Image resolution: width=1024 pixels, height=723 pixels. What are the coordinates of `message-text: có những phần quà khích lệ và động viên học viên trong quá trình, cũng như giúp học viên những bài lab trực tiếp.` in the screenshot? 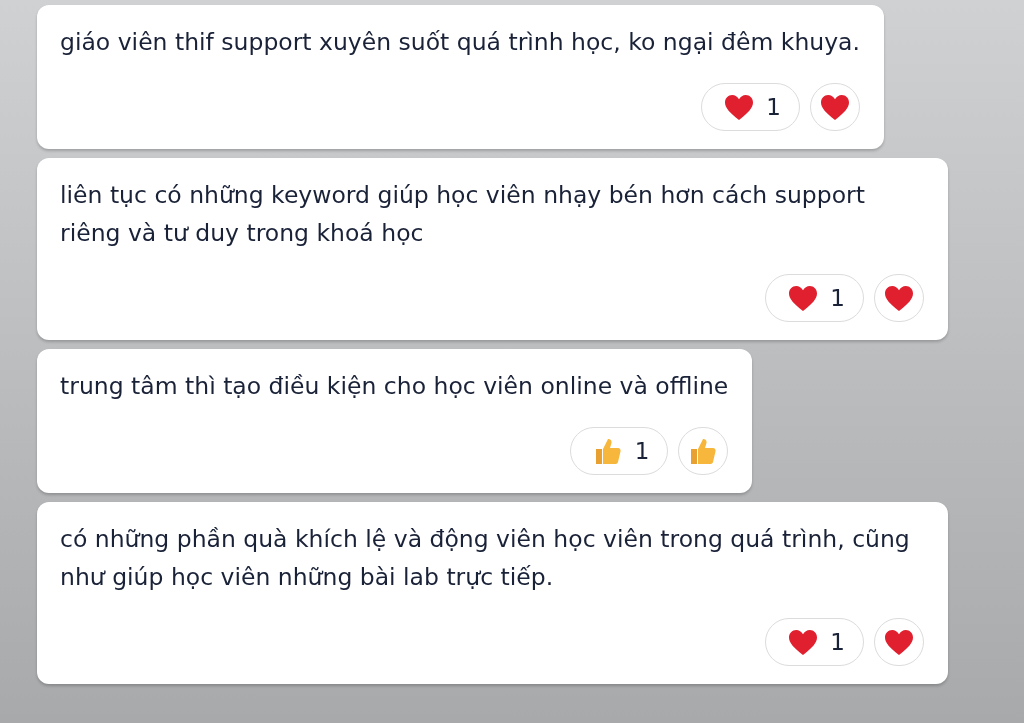 It's located at (485, 558).